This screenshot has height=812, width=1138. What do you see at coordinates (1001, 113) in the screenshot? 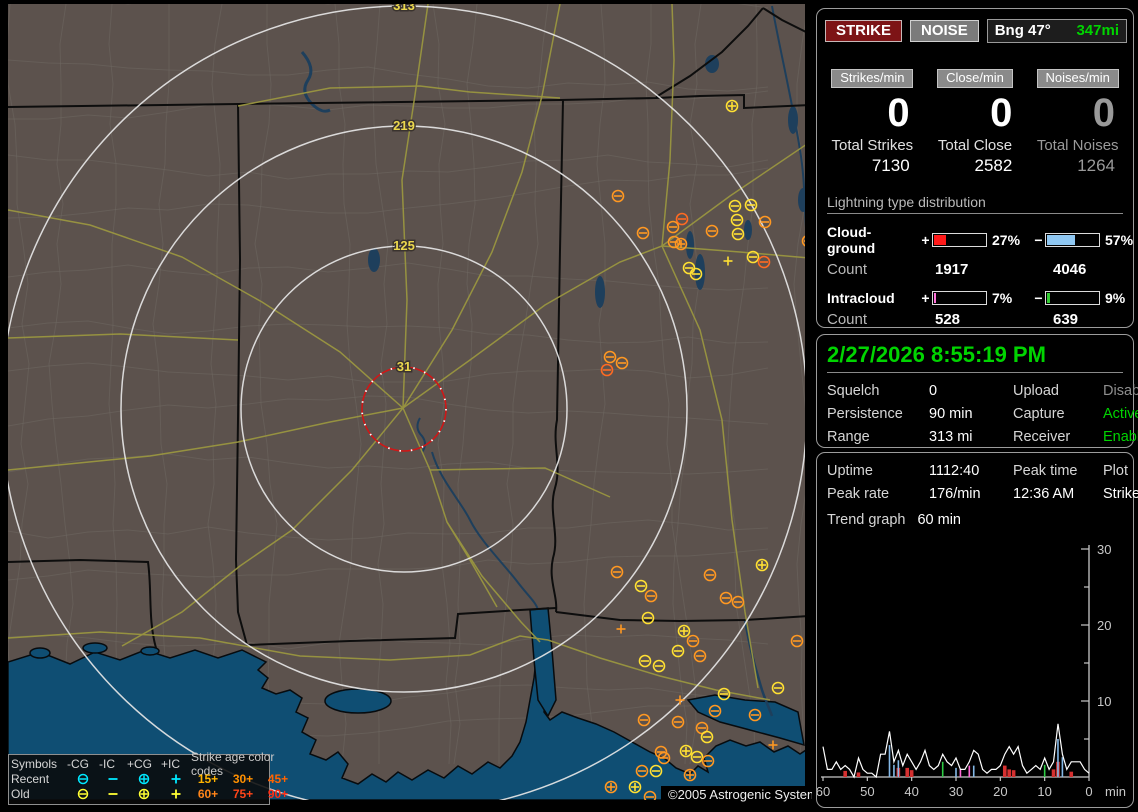
I see `close-per-min-value: 0` at bounding box center [1001, 113].